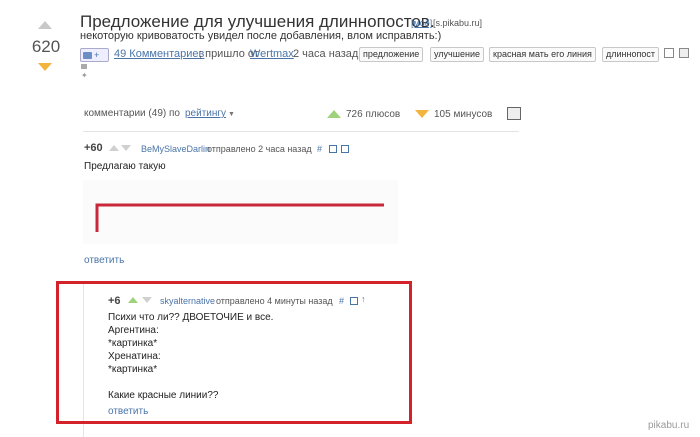 The width and height of the screenshot is (700, 437). Describe the element at coordinates (128, 411) in the screenshot. I see `comment2-reply: ответить` at that location.